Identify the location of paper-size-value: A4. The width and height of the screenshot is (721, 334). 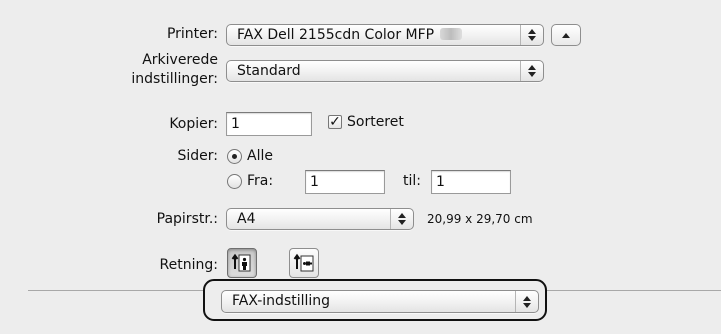
(246, 219).